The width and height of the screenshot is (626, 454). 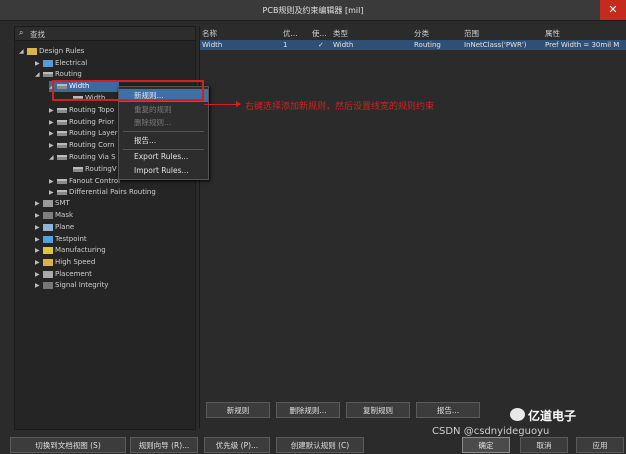 What do you see at coordinates (163, 131) in the screenshot?
I see `menu-separator` at bounding box center [163, 131].